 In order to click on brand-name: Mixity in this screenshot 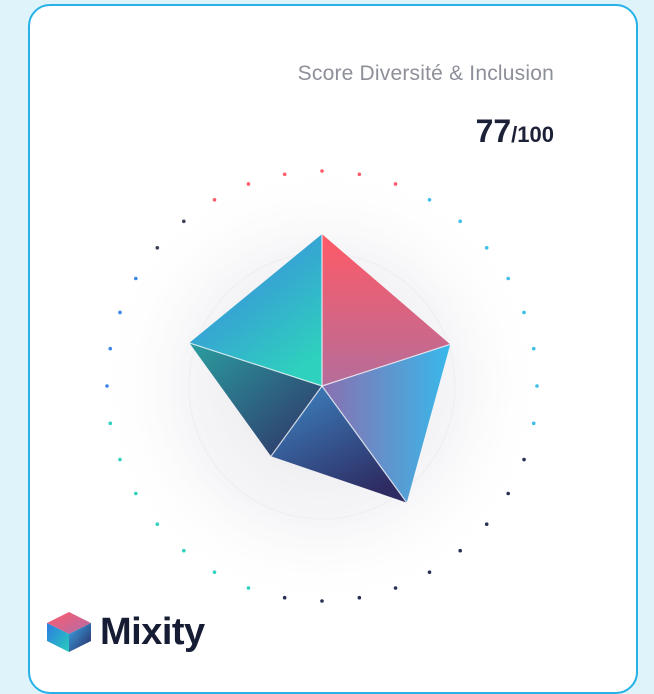, I will do `click(152, 631)`.